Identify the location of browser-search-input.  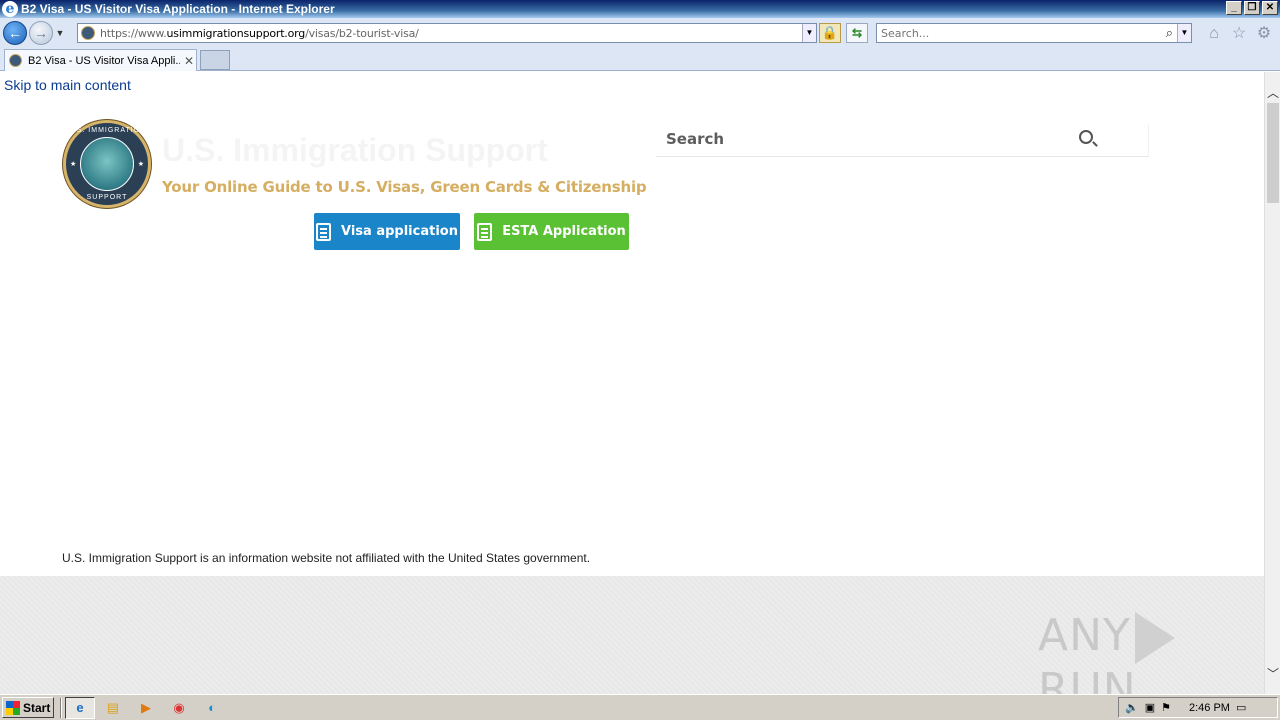
(1012, 33).